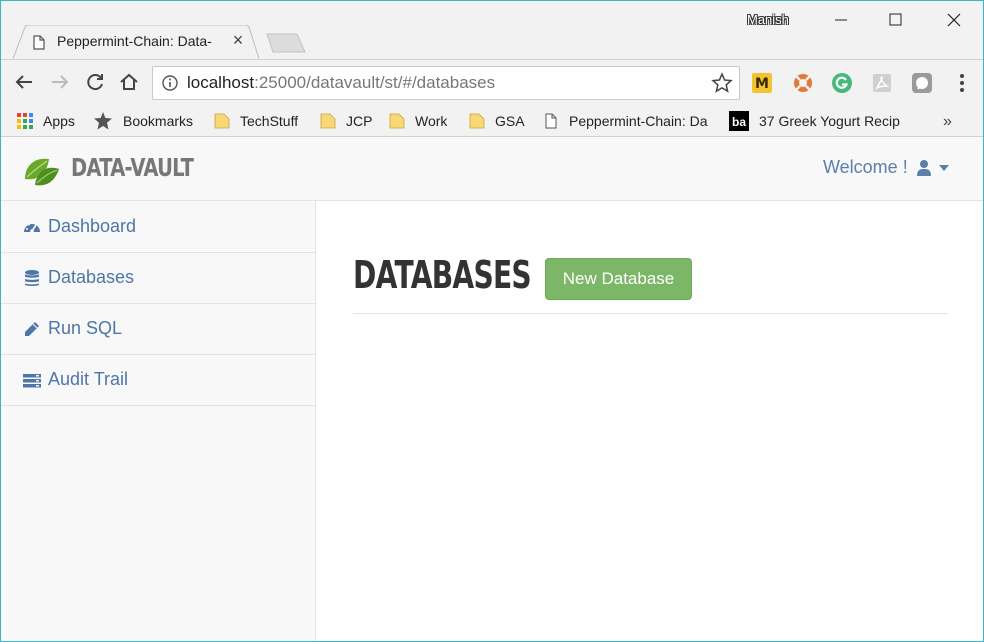 The width and height of the screenshot is (984, 642). Describe the element at coordinates (829, 121) in the screenshot. I see `bookmark-label: 37 Greek Yogurt Recip` at that location.